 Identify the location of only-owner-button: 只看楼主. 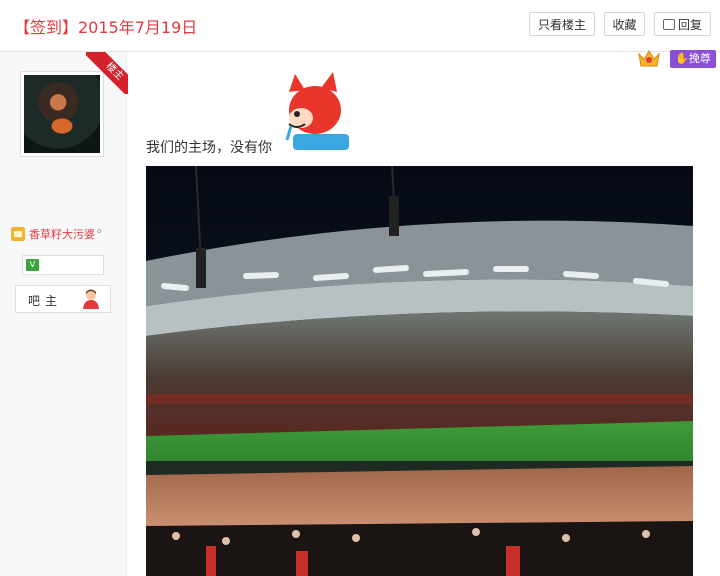
(562, 24).